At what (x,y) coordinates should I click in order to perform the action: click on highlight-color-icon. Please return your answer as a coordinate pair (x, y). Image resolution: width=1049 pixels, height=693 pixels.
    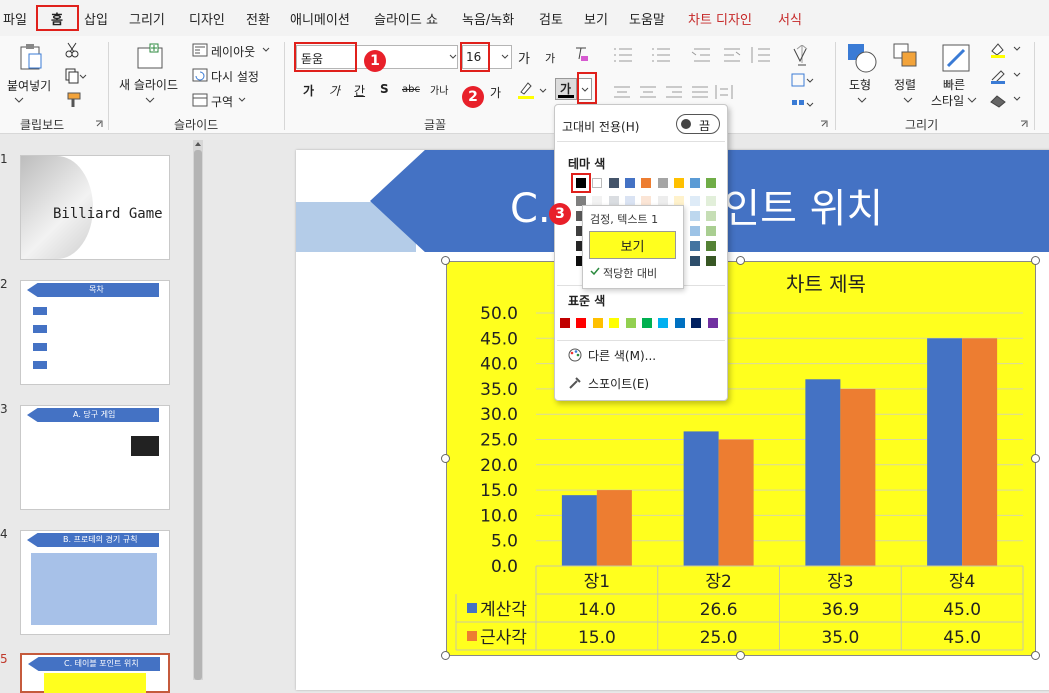
    Looking at the image, I should click on (526, 90).